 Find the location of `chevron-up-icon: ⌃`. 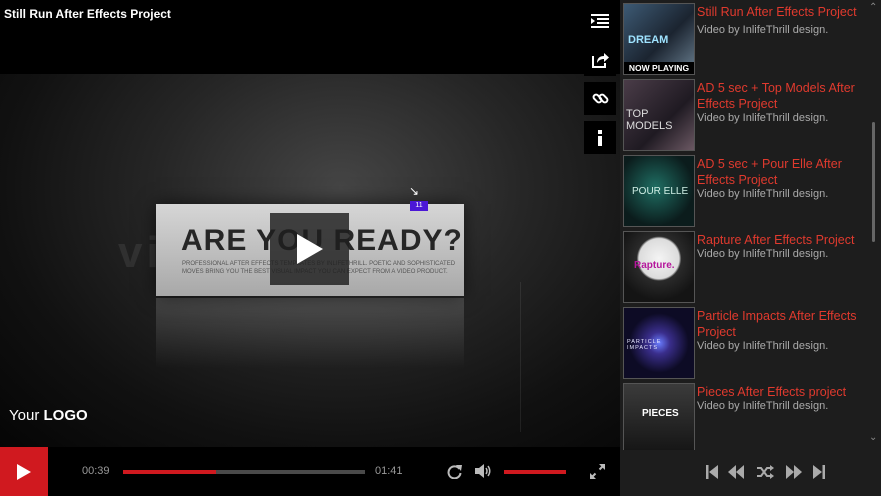

chevron-up-icon: ⌃ is located at coordinates (873, 7).